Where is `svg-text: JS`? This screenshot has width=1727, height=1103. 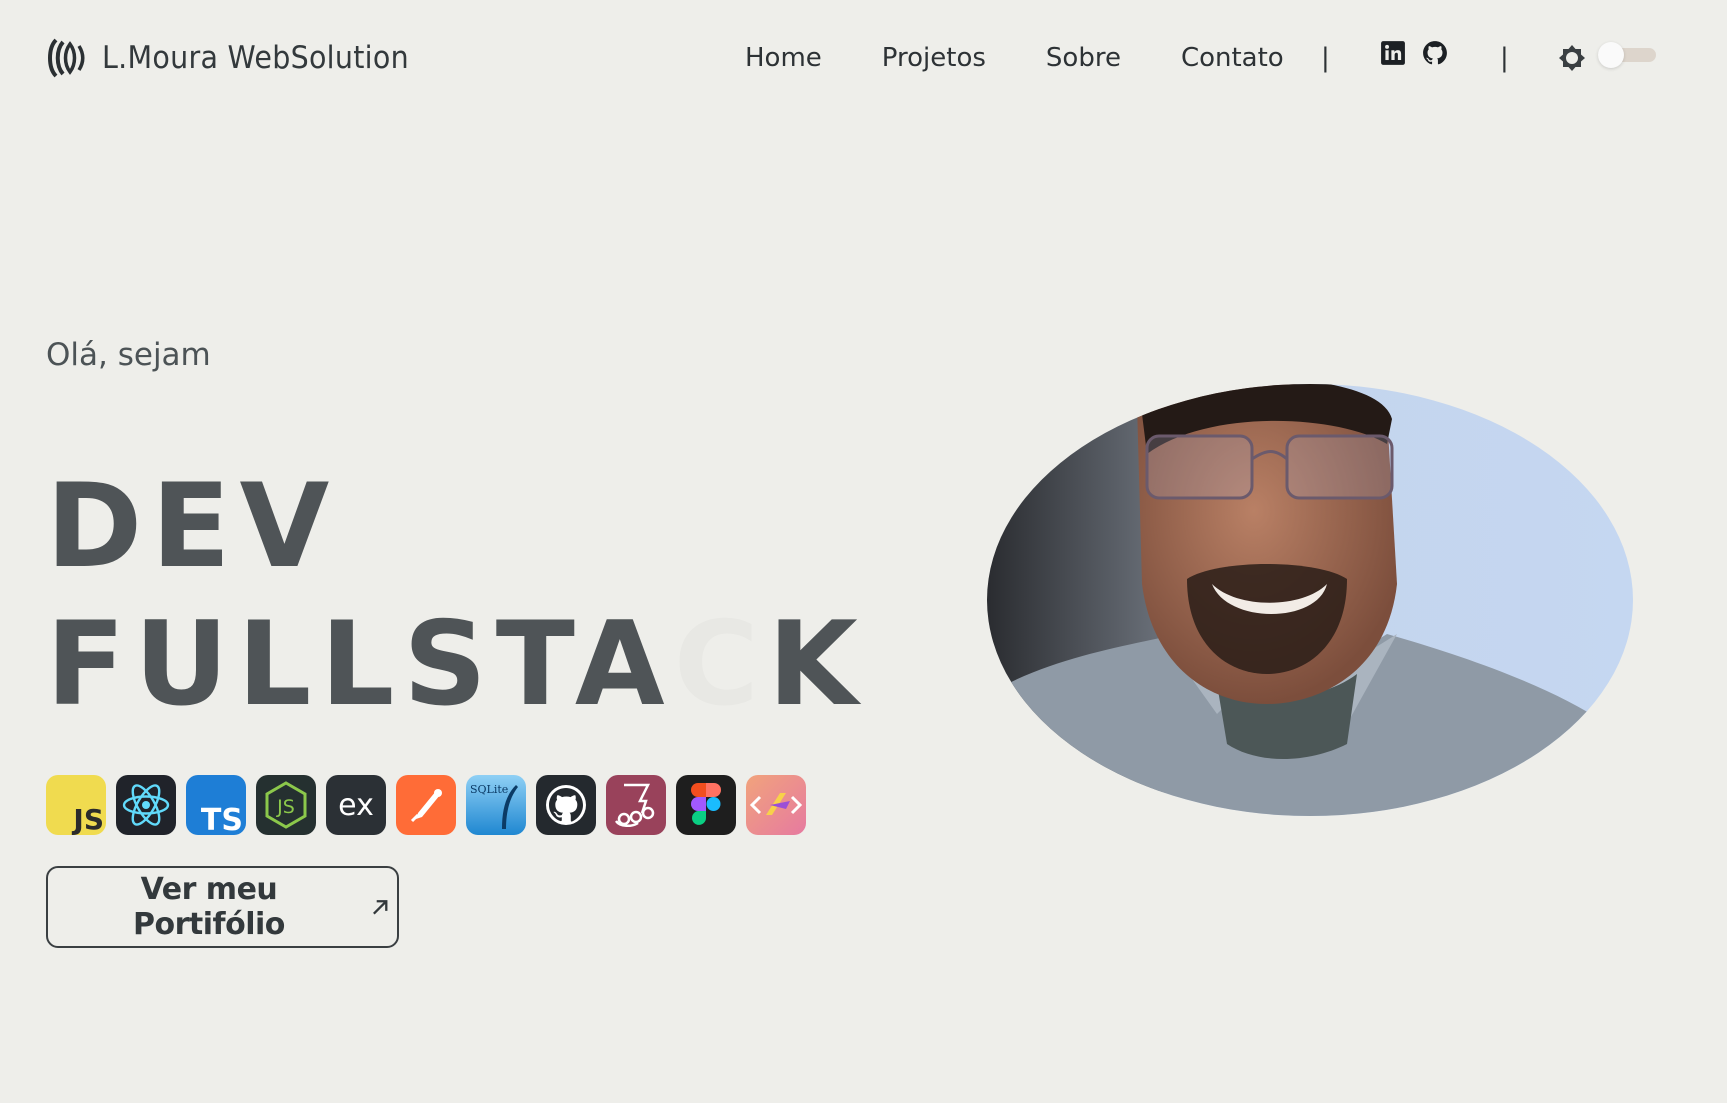 svg-text: JS is located at coordinates (285, 807).